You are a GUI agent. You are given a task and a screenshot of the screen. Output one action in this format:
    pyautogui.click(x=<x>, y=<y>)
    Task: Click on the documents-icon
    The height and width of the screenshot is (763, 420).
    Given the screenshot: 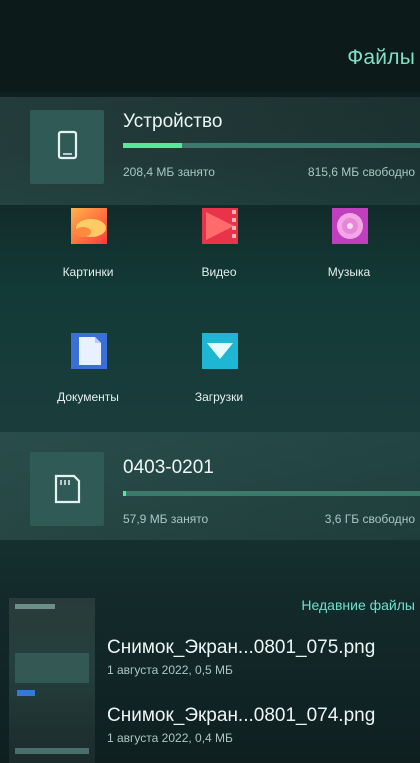 What is the action you would take?
    pyautogui.click(x=89, y=351)
    